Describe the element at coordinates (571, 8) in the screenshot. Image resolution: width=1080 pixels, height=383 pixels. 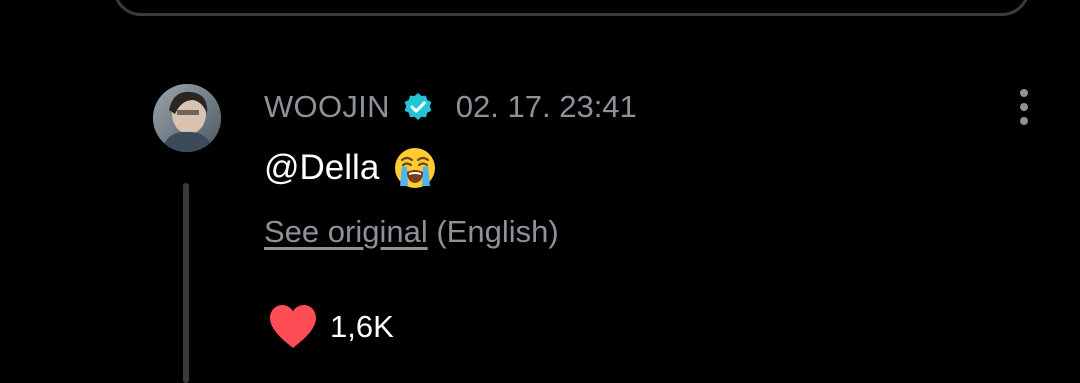
I see `previous-comment-panel` at that location.